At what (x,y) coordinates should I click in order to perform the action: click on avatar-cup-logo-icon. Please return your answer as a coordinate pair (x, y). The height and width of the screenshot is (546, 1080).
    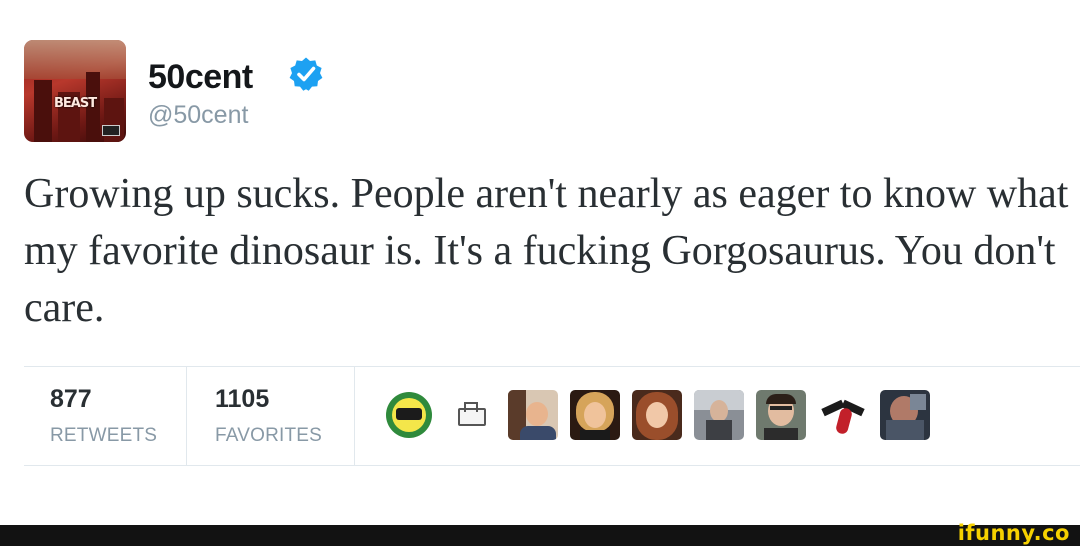
    Looking at the image, I should click on (409, 415).